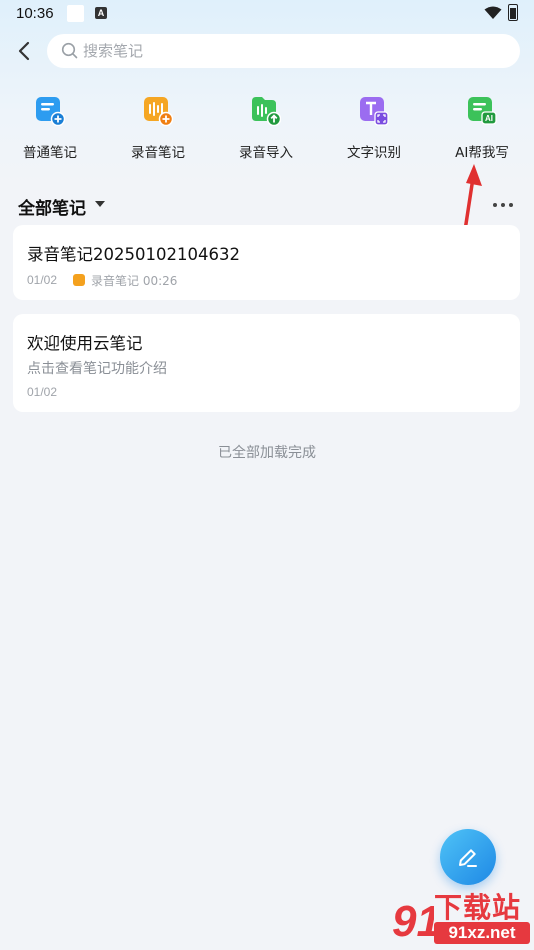 The height and width of the screenshot is (950, 534). What do you see at coordinates (35, 13) in the screenshot?
I see `status-time: 10:36` at bounding box center [35, 13].